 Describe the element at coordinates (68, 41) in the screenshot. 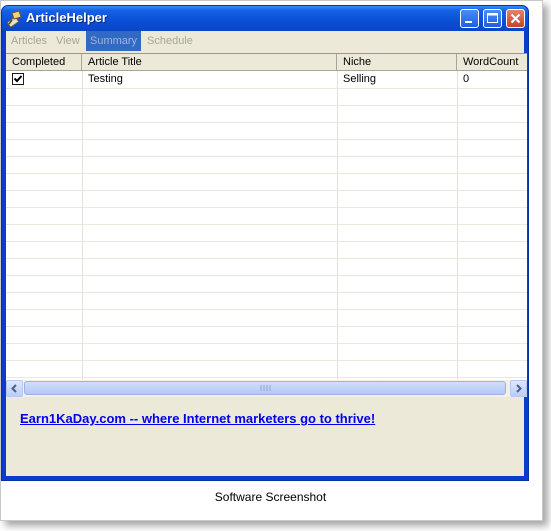

I see `menu-item-view: View` at that location.